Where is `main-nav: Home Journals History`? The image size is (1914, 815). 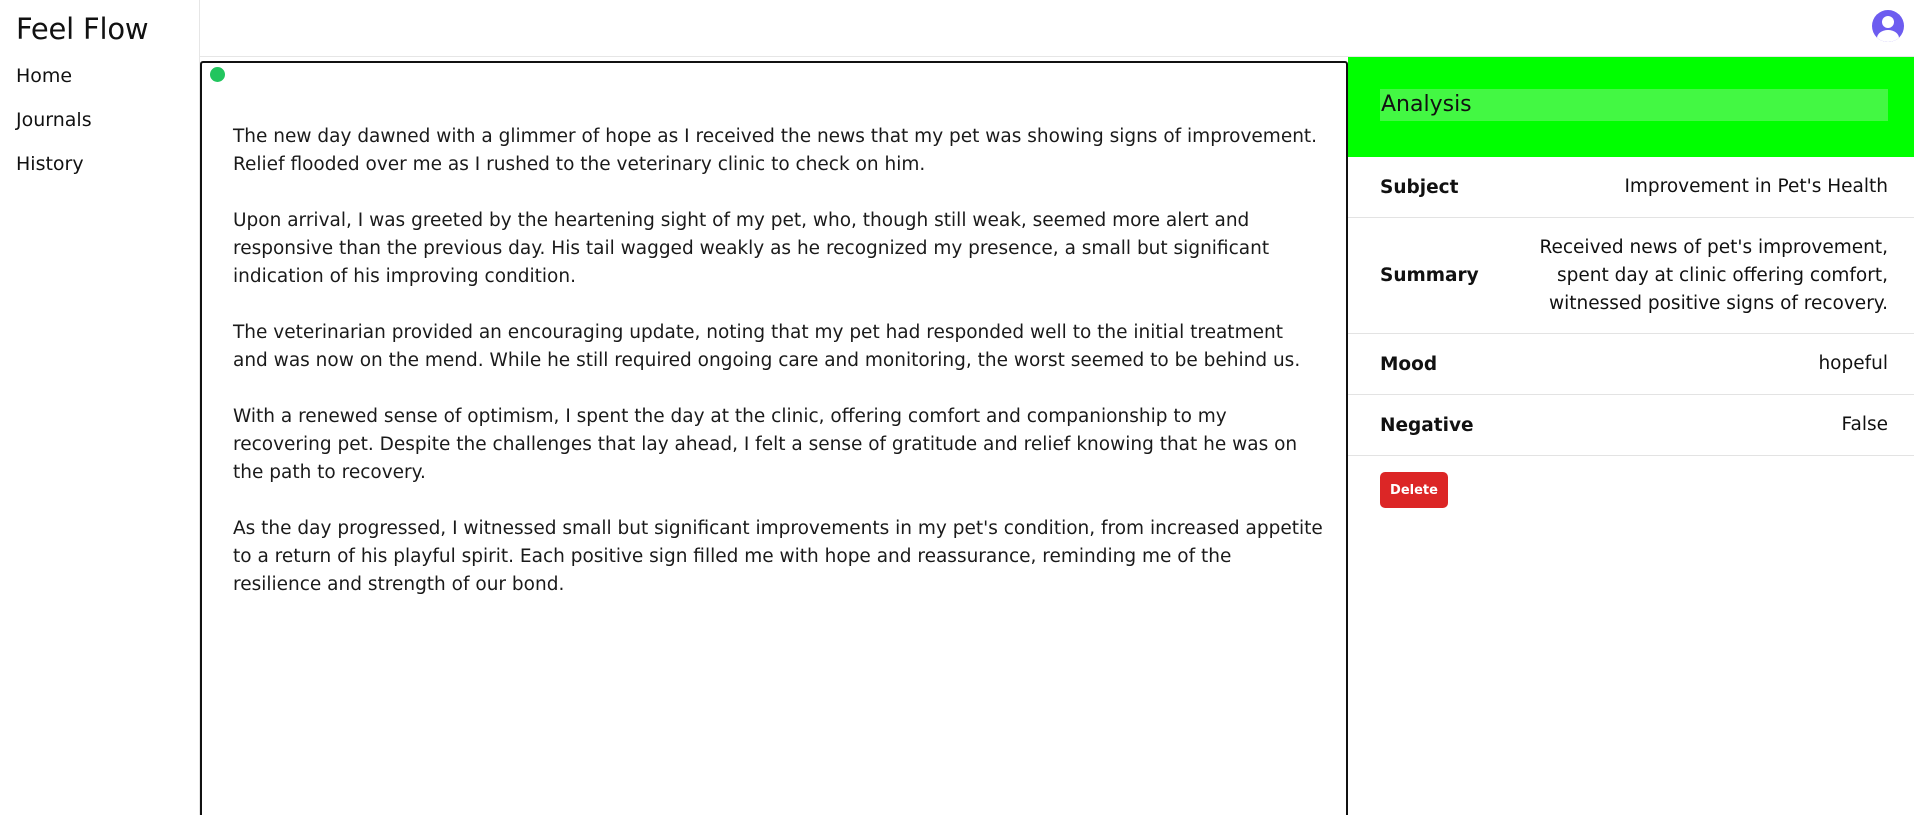
main-nav: Home Journals History is located at coordinates (54, 130).